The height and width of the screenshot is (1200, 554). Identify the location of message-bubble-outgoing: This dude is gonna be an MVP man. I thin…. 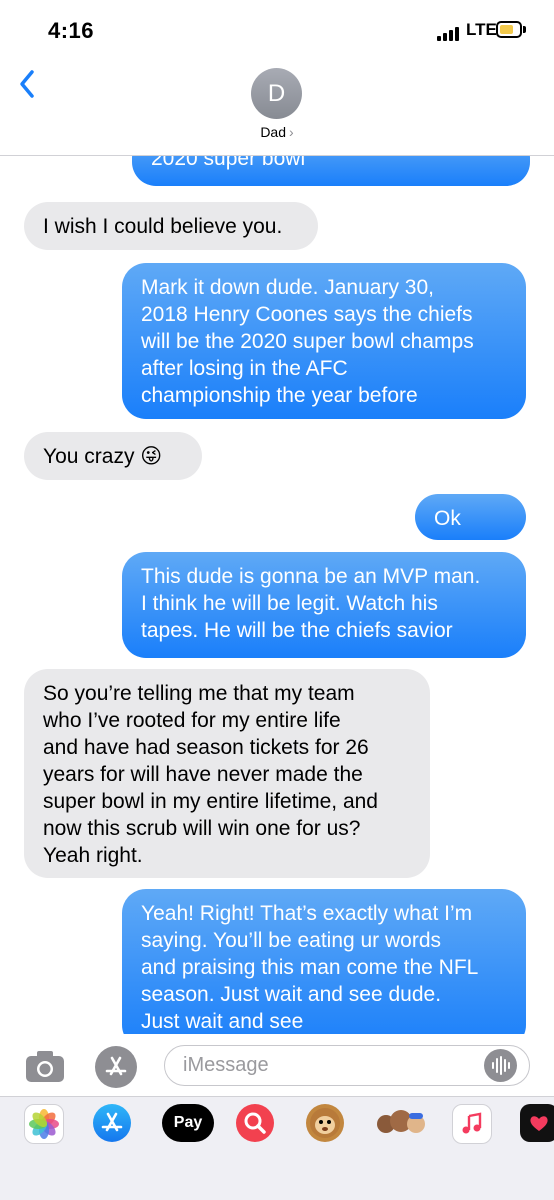
(324, 605).